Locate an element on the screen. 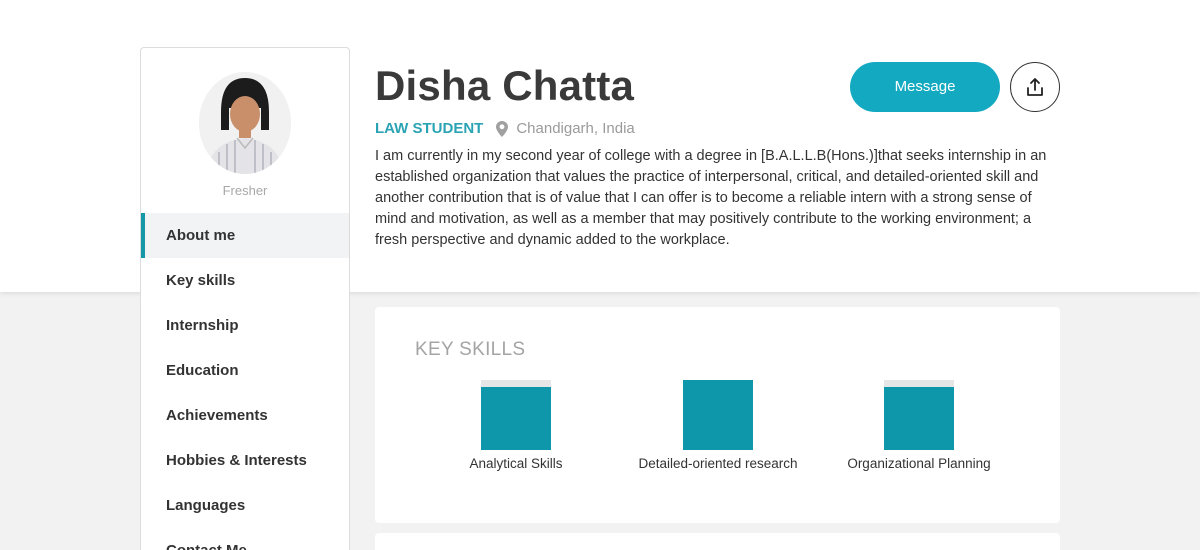 The width and height of the screenshot is (1200, 550). profile-status: Fresher is located at coordinates (245, 190).